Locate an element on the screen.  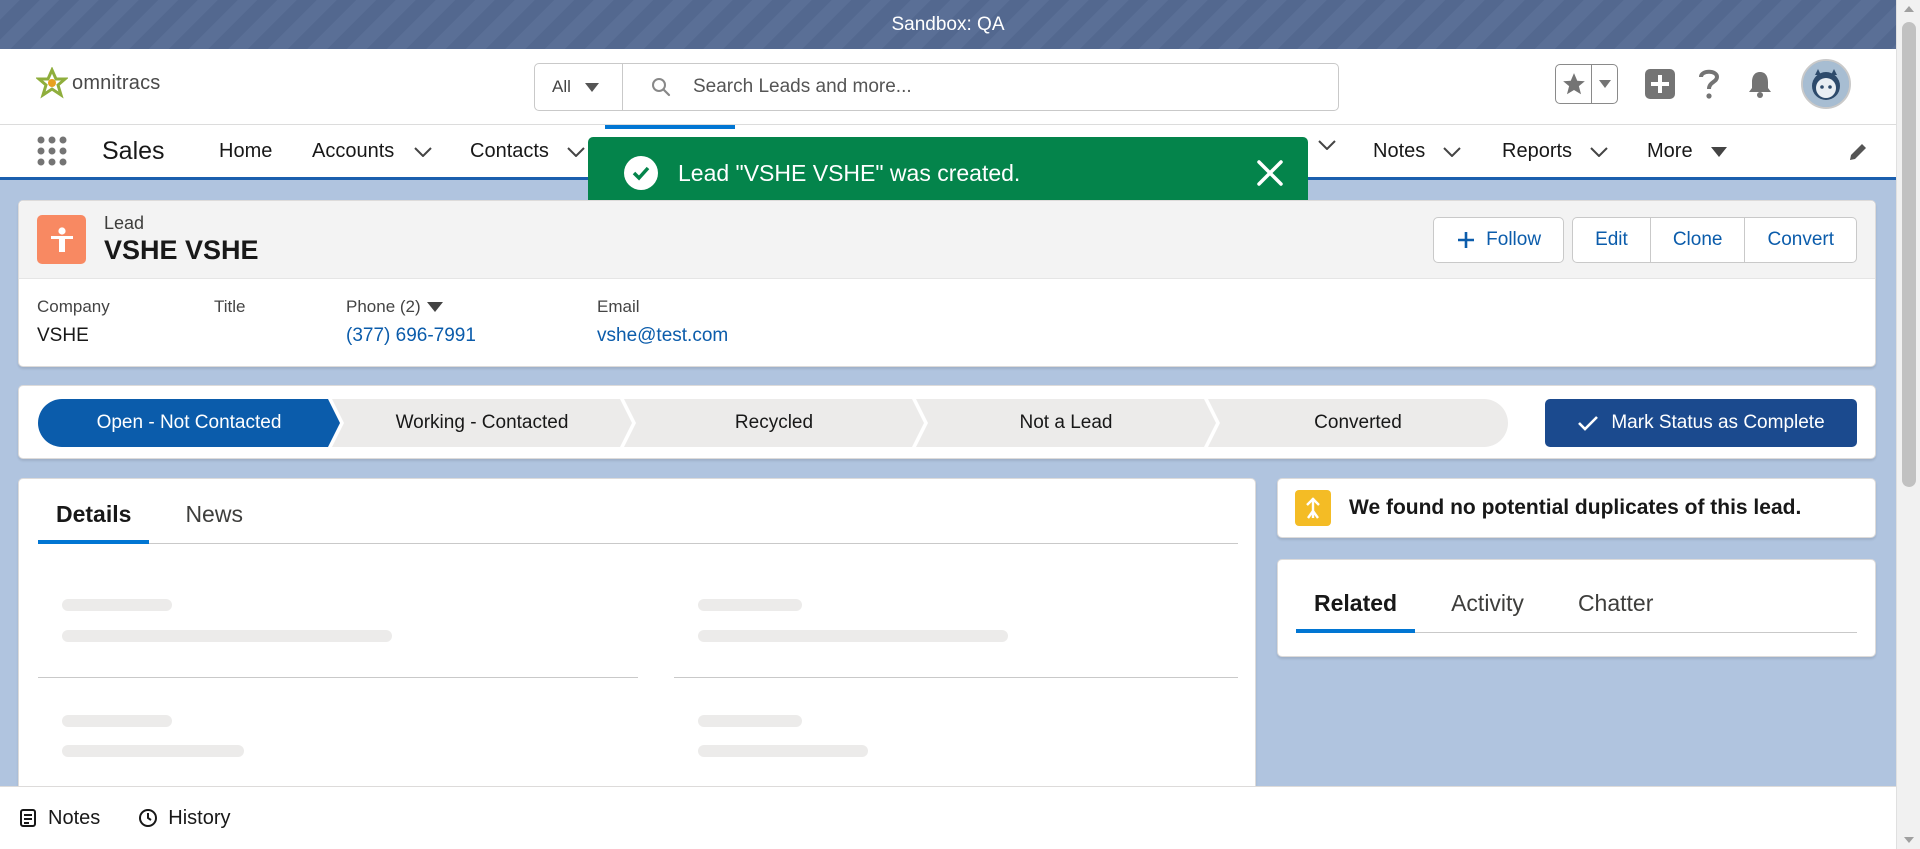
utility-label: History is located at coordinates (199, 817).